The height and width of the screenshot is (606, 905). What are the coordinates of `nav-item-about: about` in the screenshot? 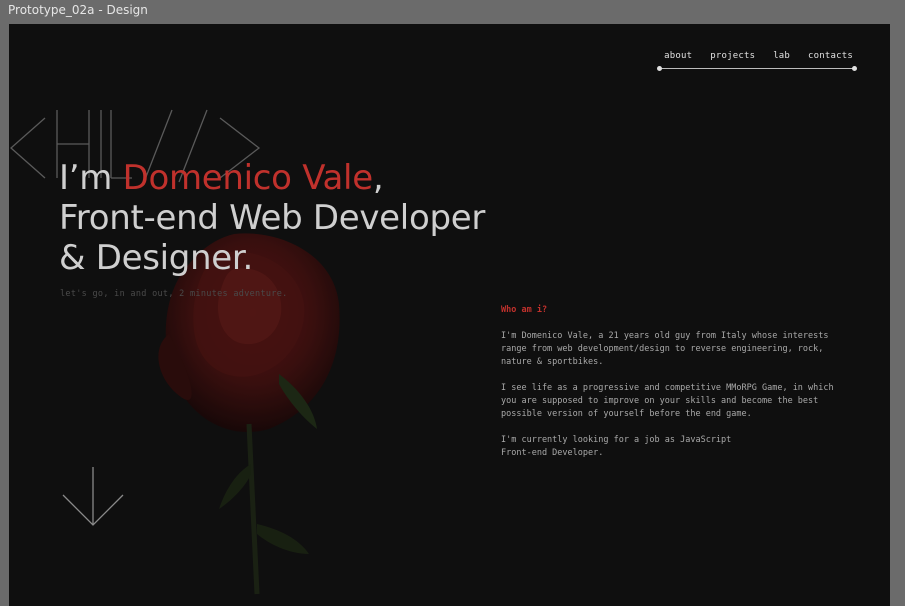 It's located at (678, 56).